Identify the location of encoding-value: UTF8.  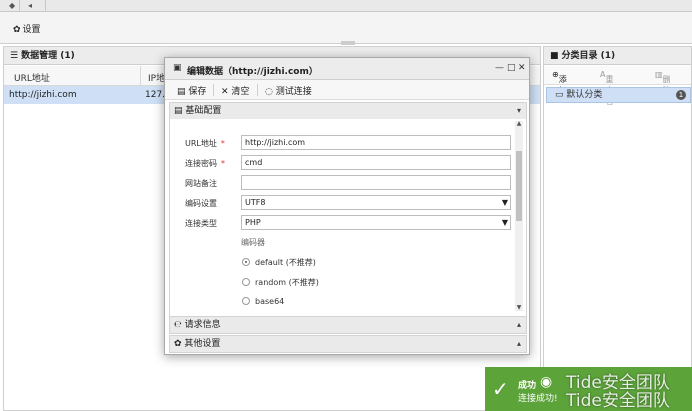
(255, 202).